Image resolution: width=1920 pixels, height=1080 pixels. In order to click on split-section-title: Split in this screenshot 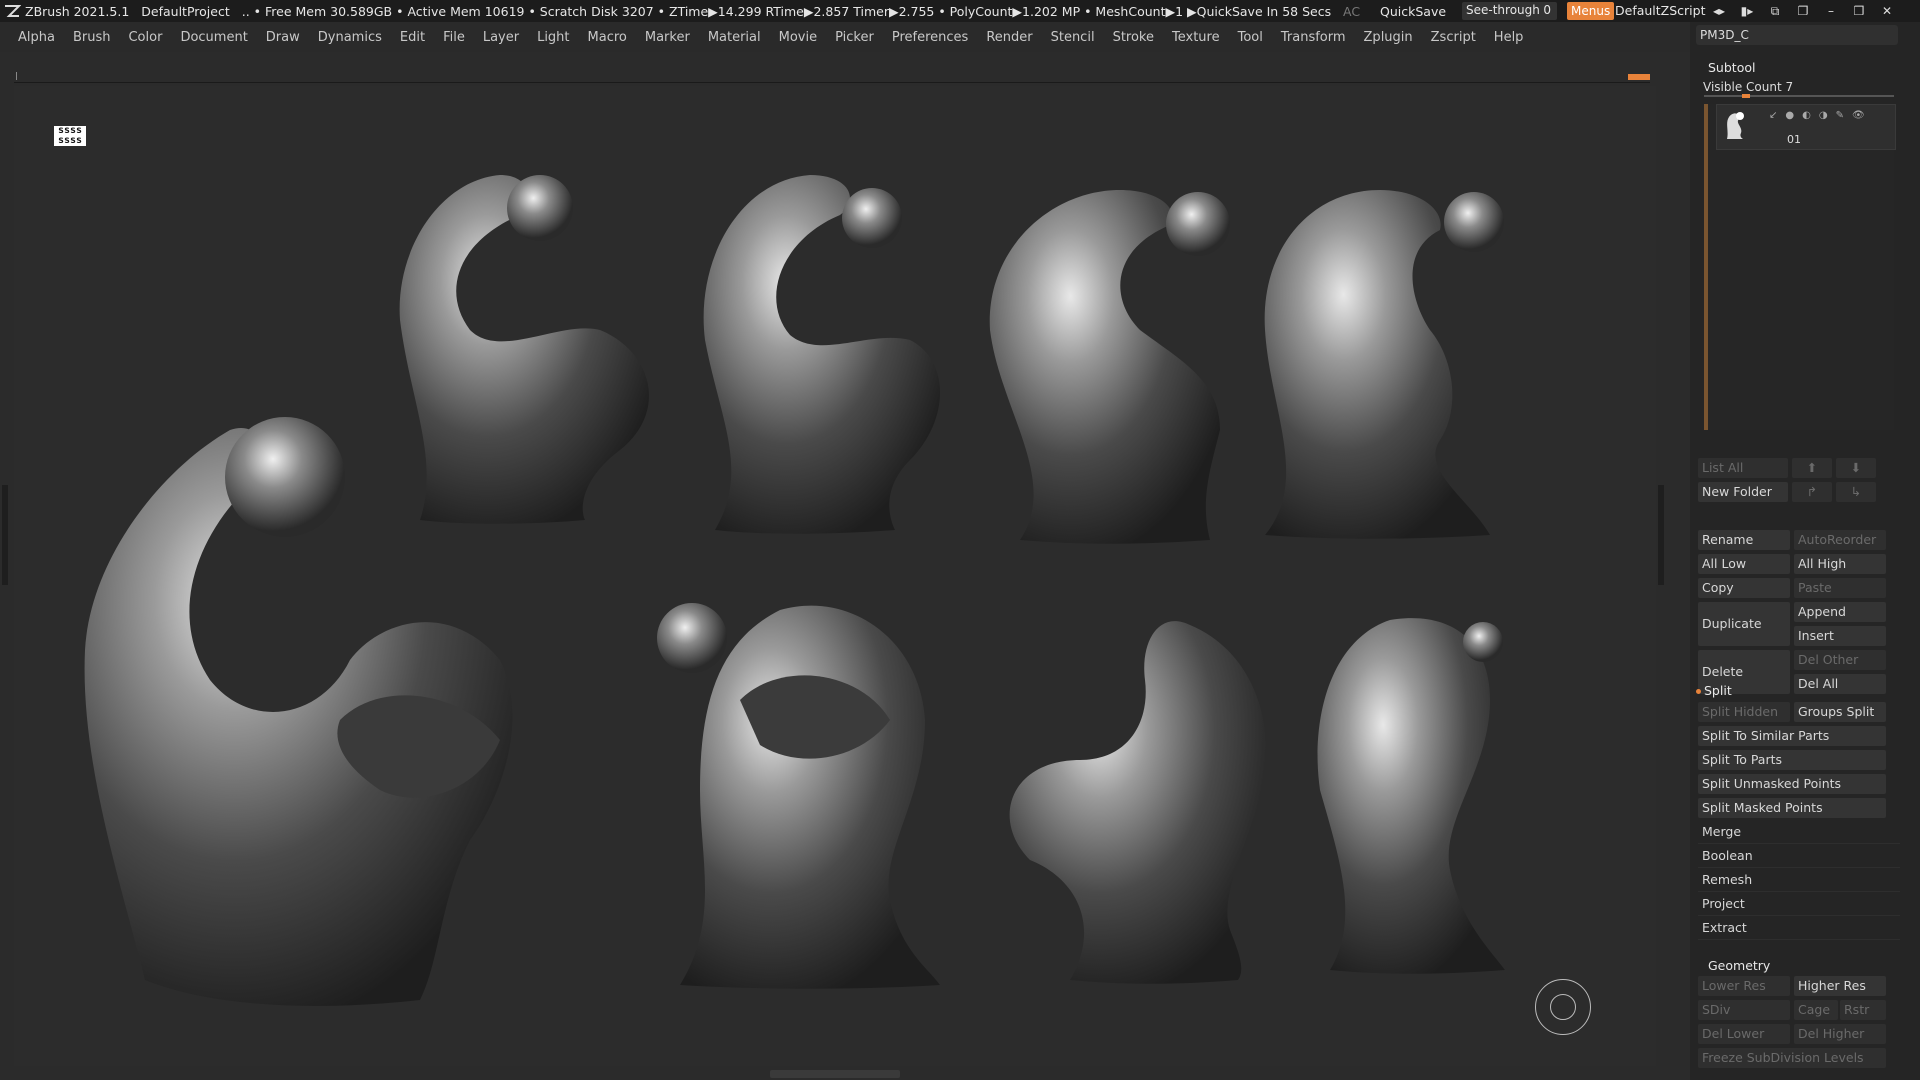, I will do `click(1718, 690)`.